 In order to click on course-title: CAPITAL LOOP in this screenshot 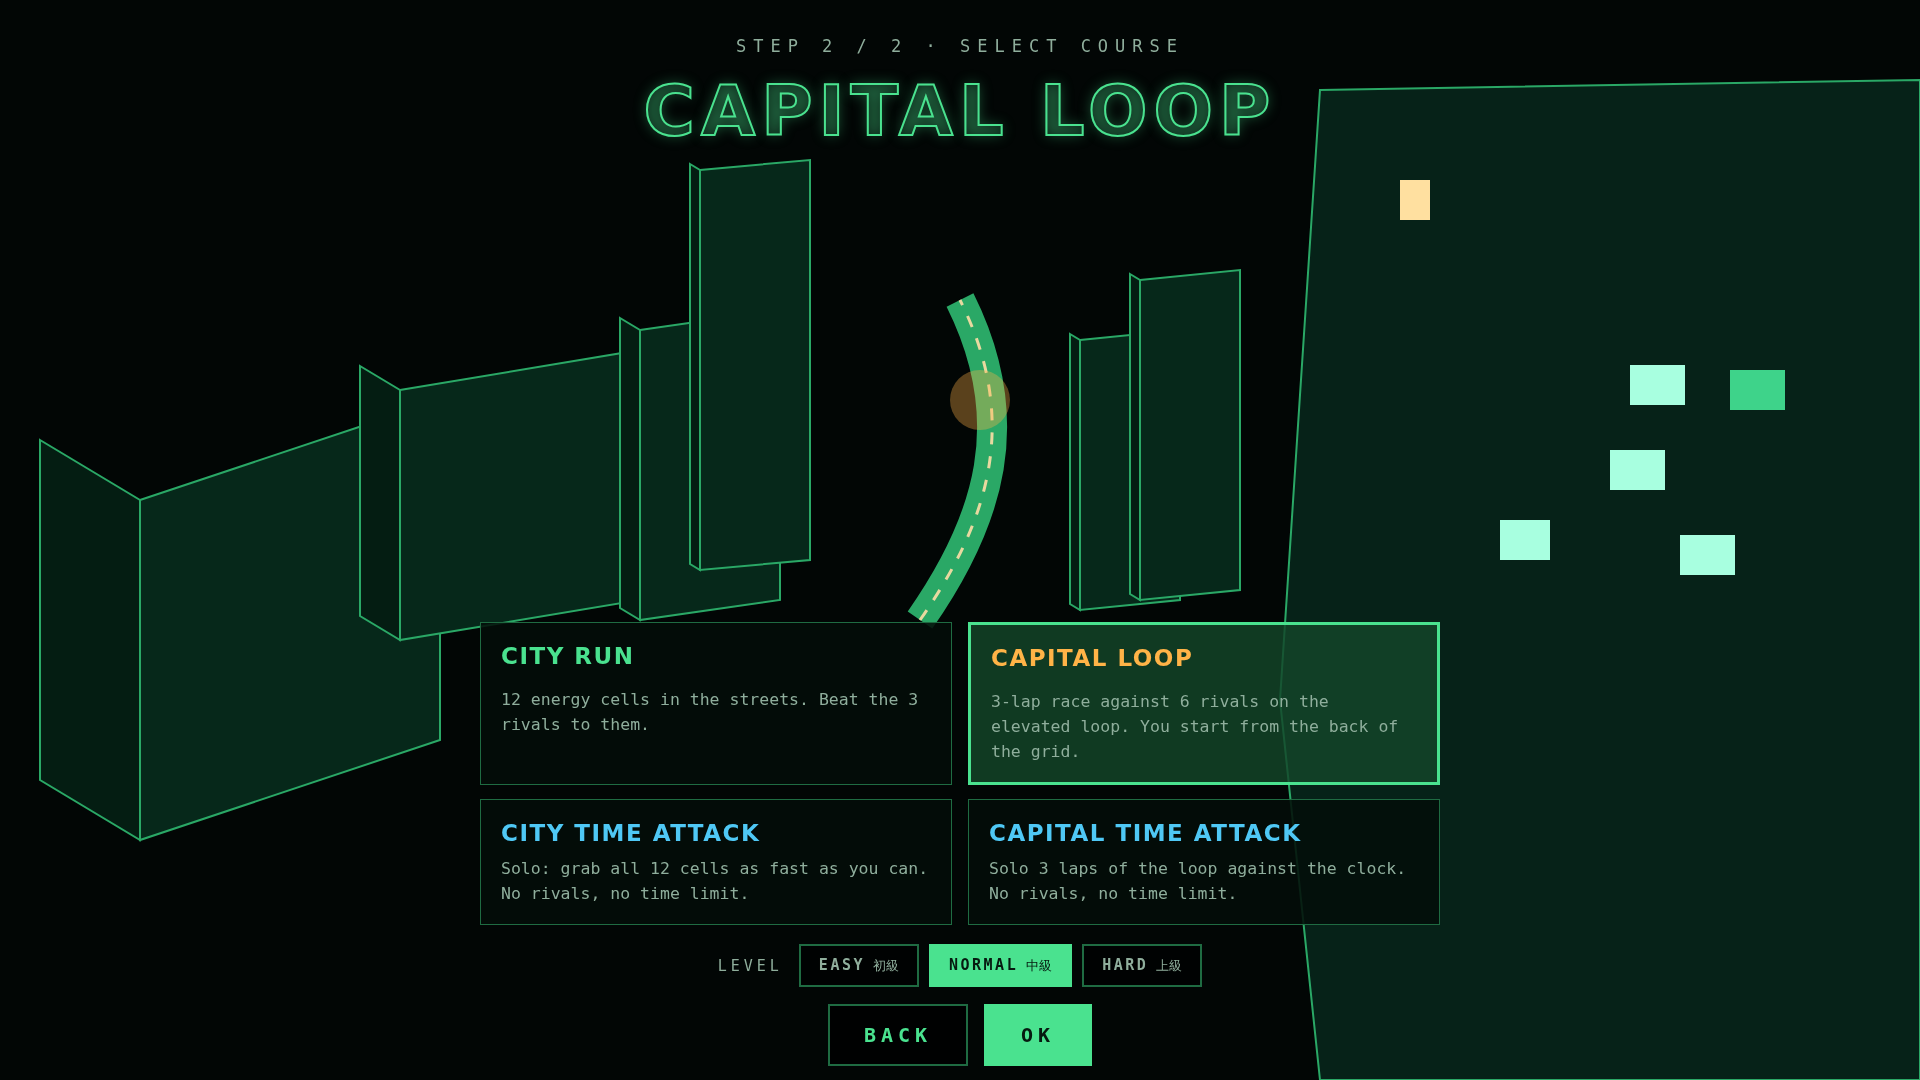, I will do `click(960, 111)`.